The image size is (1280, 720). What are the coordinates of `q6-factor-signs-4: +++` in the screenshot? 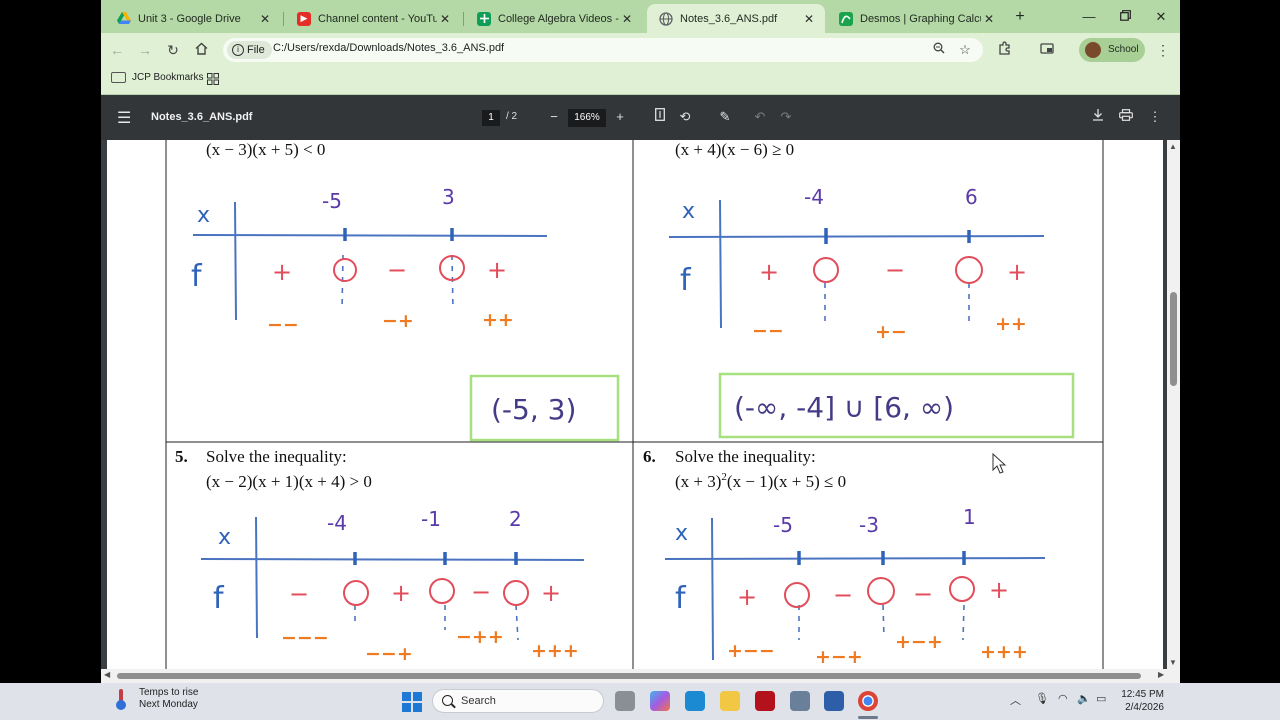 It's located at (1004, 652).